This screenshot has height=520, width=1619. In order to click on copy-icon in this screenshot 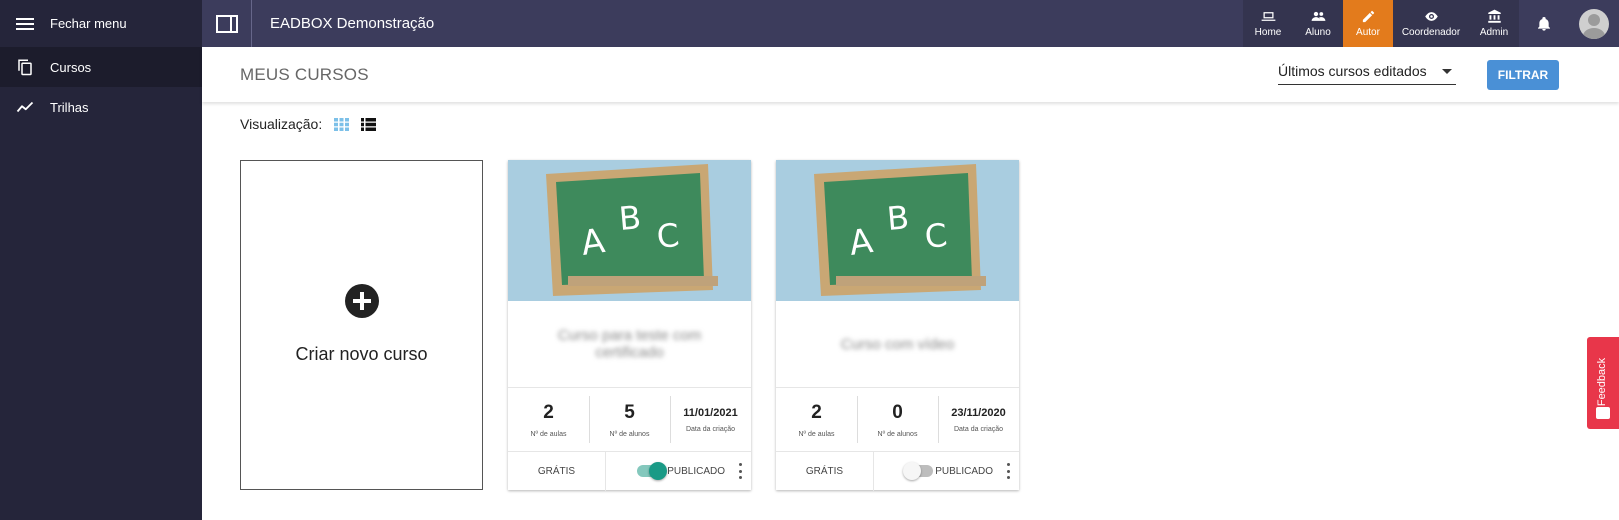, I will do `click(25, 67)`.